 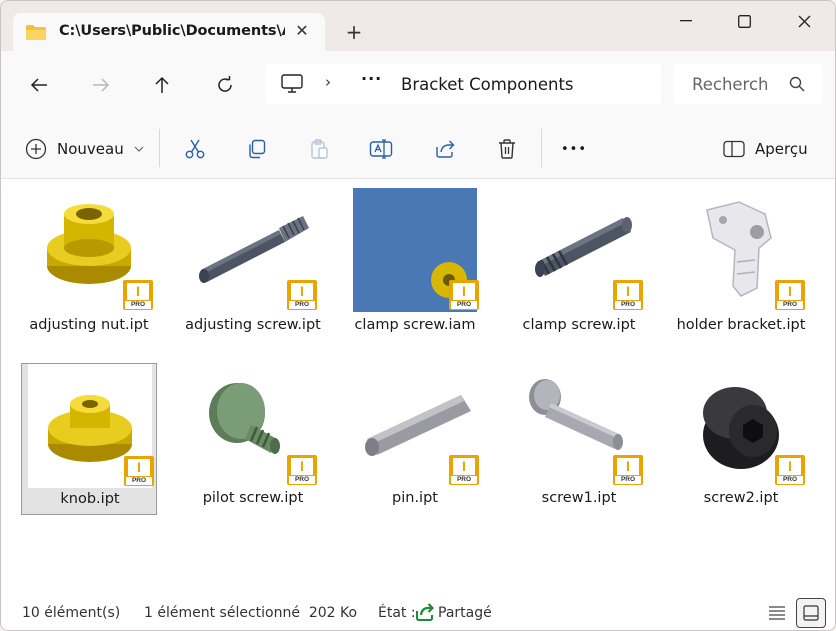 I want to click on copy-button, so click(x=257, y=149).